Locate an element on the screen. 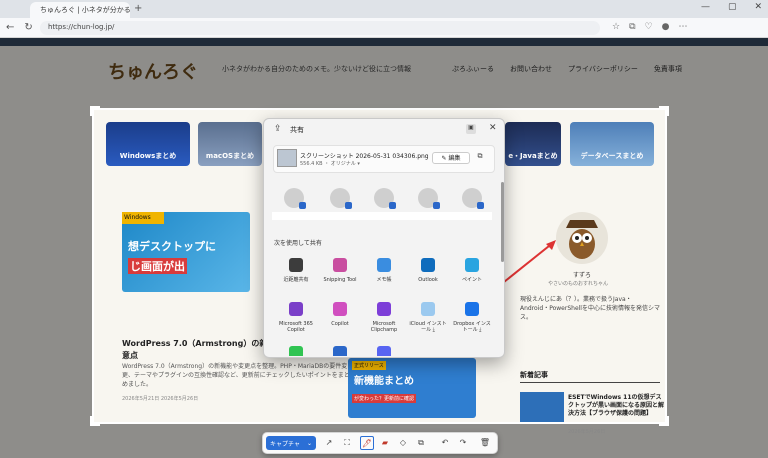 Image resolution: width=768 pixels, height=458 pixels. author-subtitle: やさいのものおすれちゃん is located at coordinates (578, 284).